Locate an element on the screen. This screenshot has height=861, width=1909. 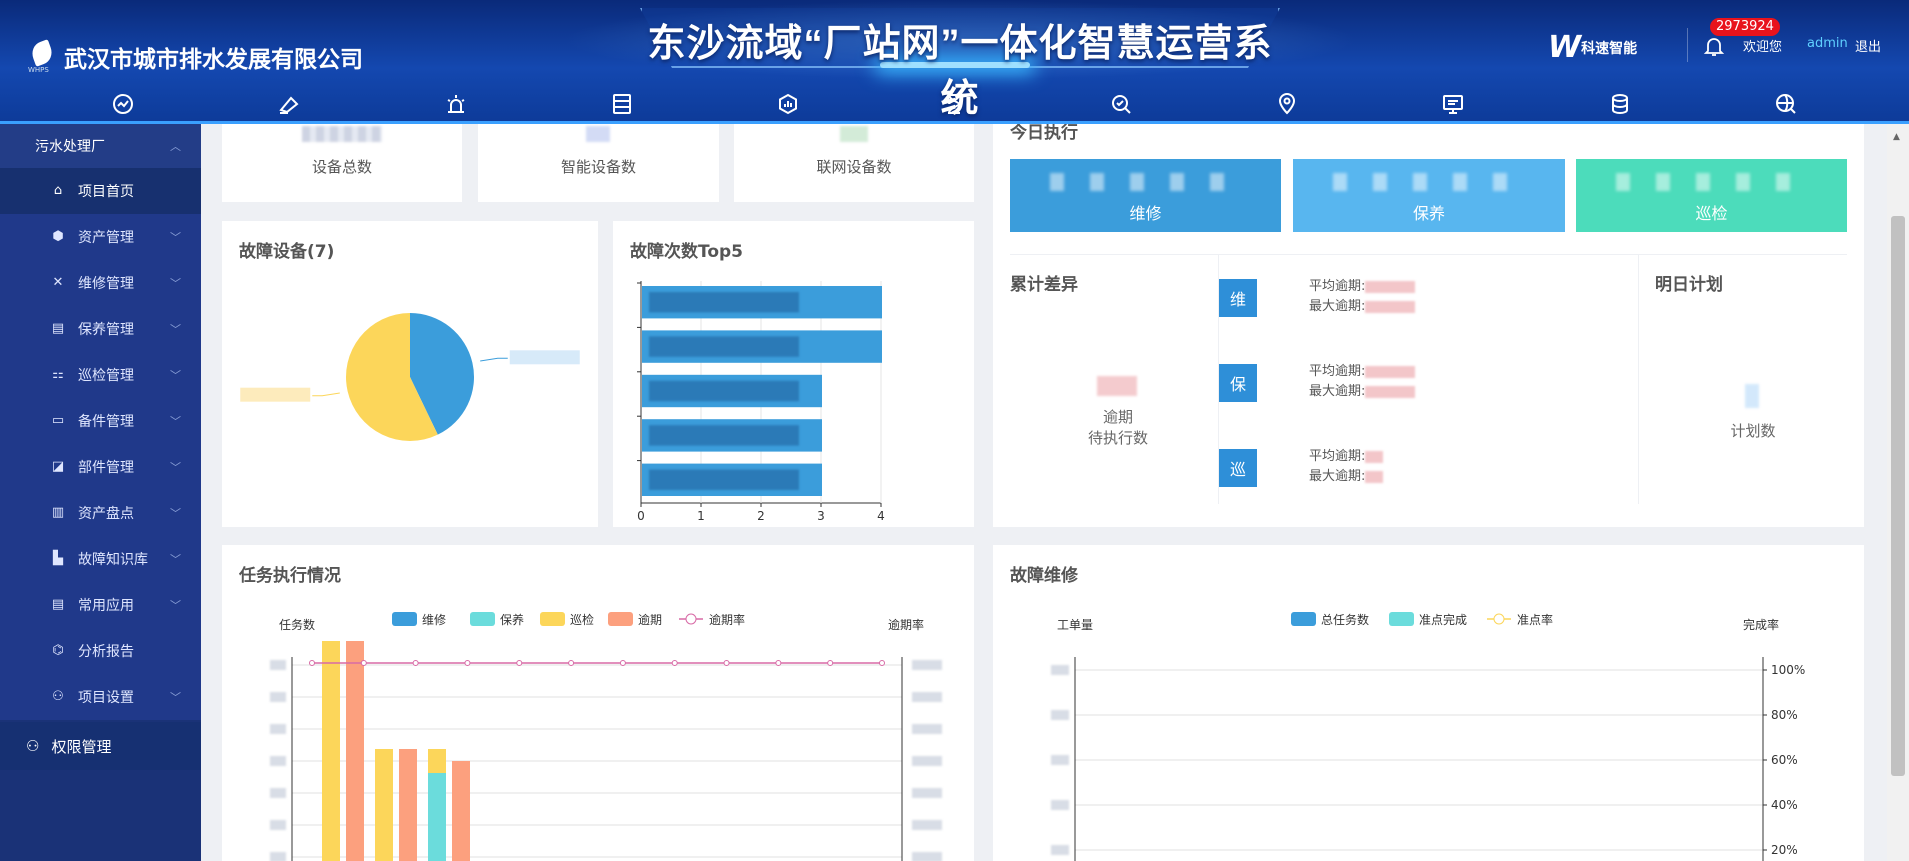
x-tick-label: 3 is located at coordinates (821, 516).